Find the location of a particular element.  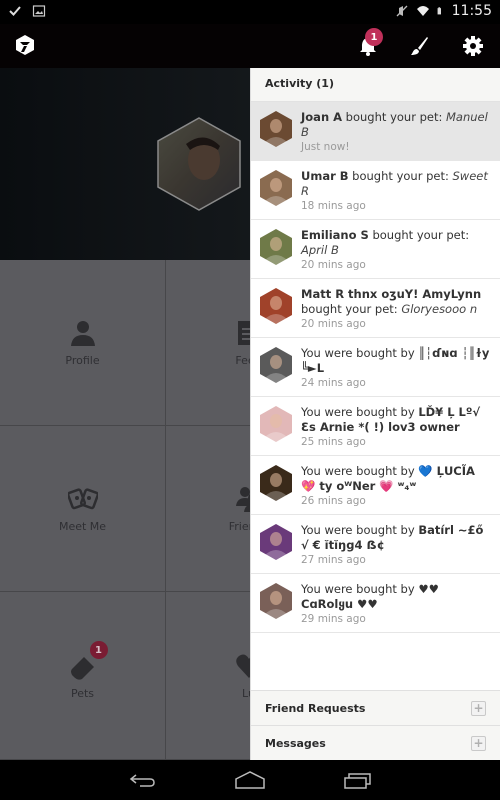

app-bar is located at coordinates (250, 46).